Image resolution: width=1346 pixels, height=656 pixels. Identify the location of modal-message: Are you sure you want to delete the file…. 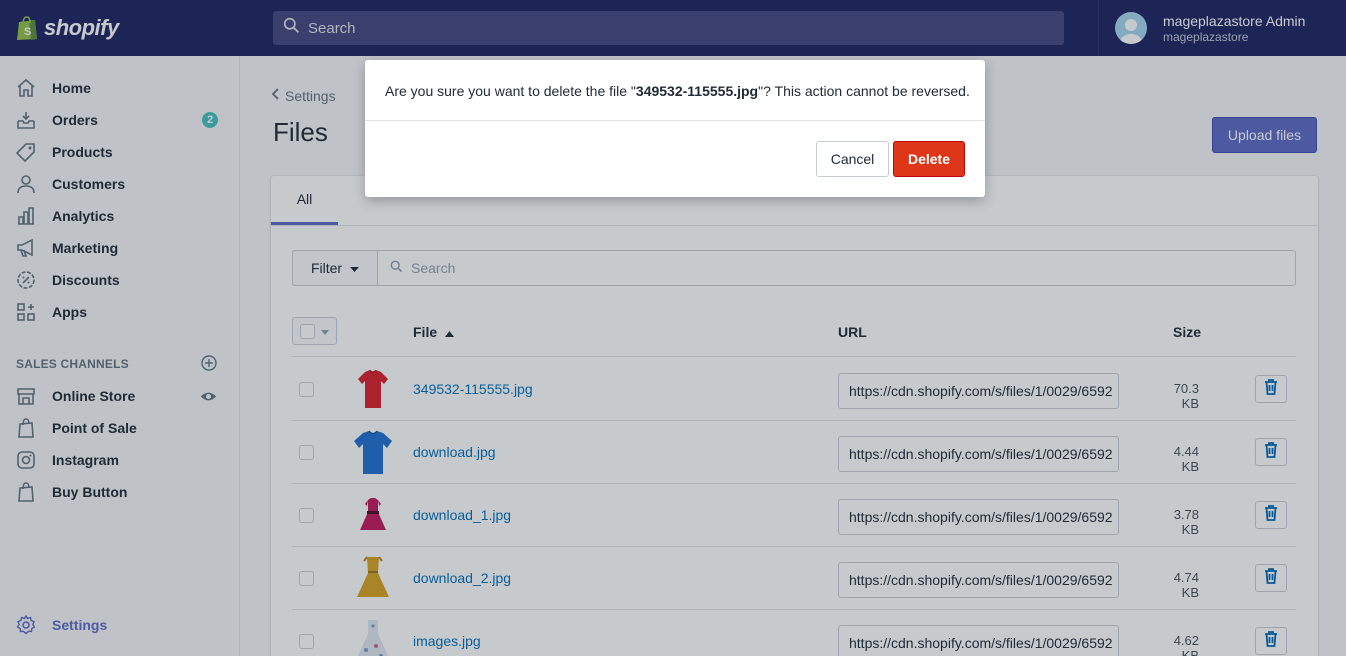
(677, 91).